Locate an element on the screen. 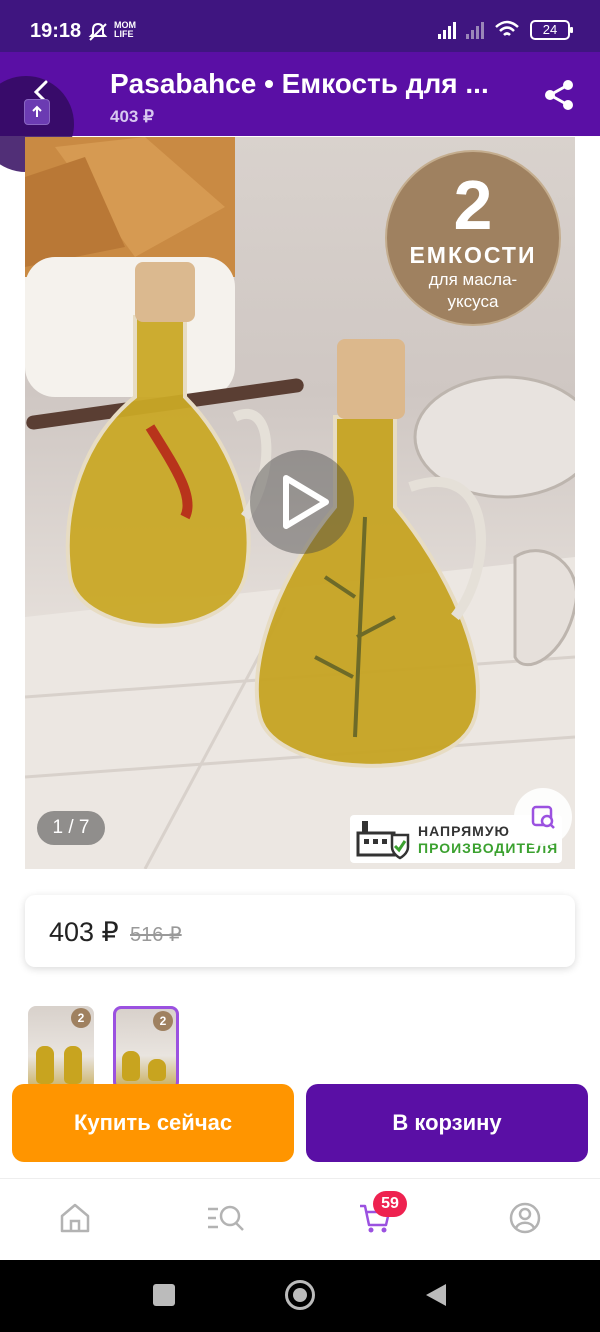 Image resolution: width=600 pixels, height=1332 pixels. status-bar: 19:18 MOM LIFE 24 is located at coordinates (300, 26).